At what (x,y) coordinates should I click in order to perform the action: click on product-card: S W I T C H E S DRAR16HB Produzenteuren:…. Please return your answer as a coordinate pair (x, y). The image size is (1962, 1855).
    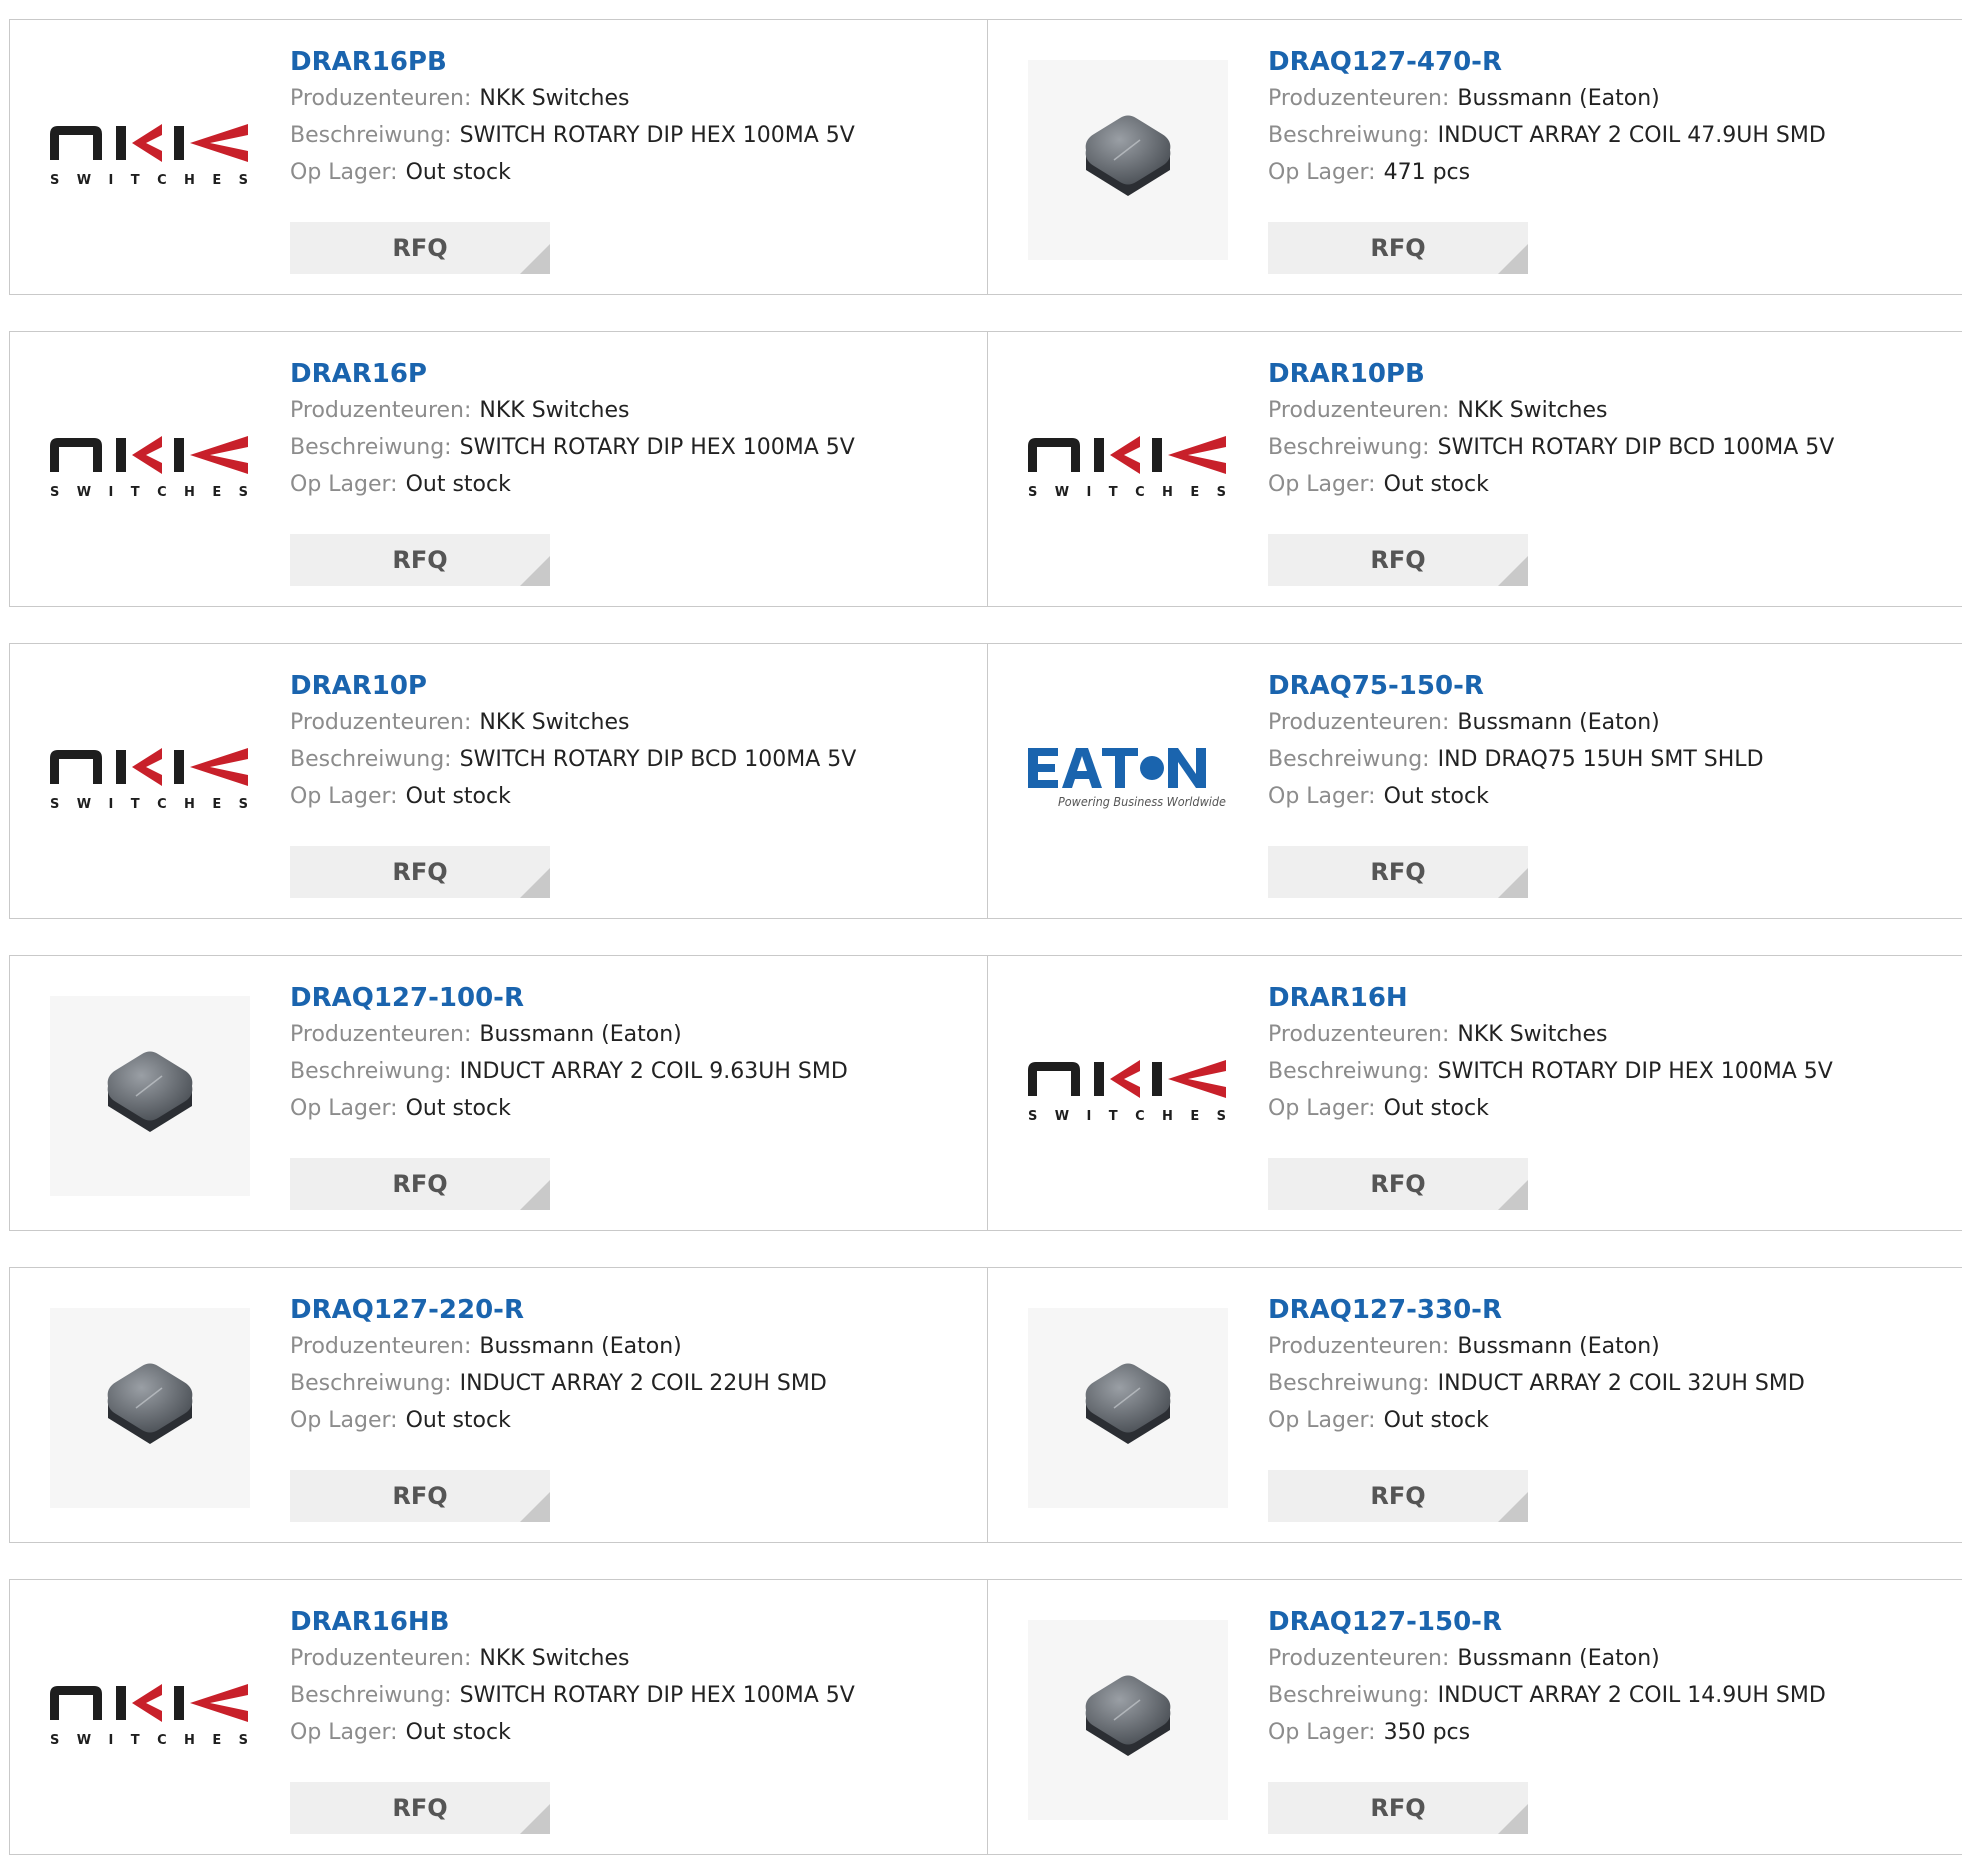
    Looking at the image, I should click on (498, 1717).